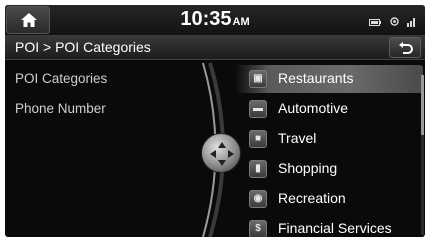  What do you see at coordinates (258, 79) in the screenshot?
I see `restaurant-icon: ▣` at bounding box center [258, 79].